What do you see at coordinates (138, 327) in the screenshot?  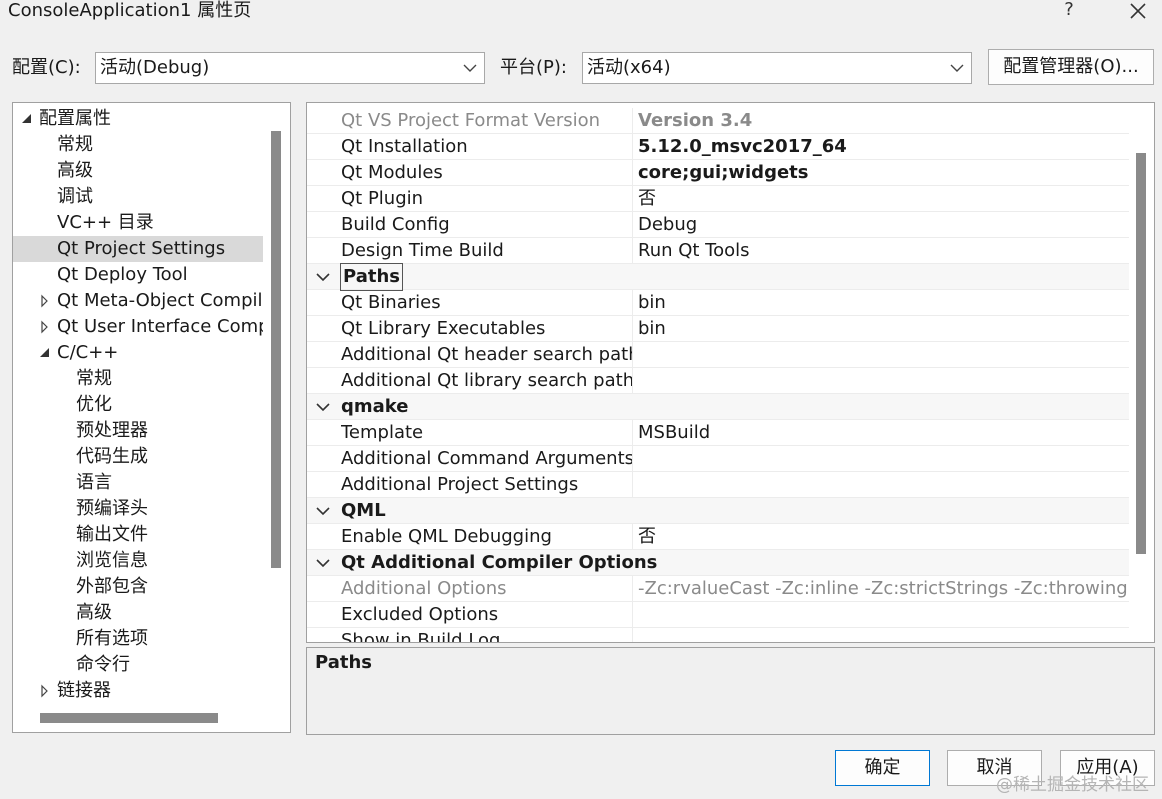 I see `tree-item: Qt User Interface Compiler` at bounding box center [138, 327].